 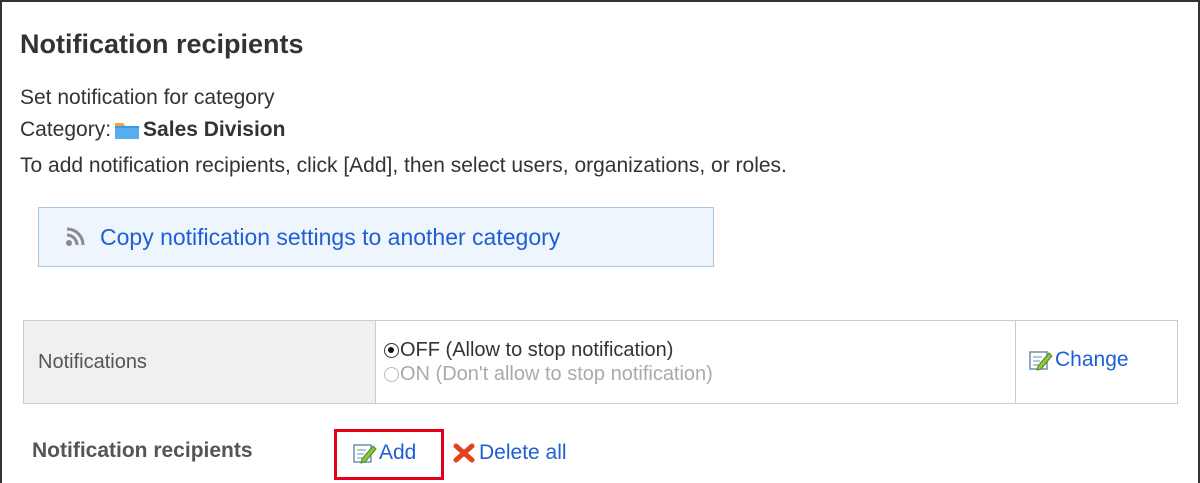 What do you see at coordinates (1040, 360) in the screenshot?
I see `edit-icon` at bounding box center [1040, 360].